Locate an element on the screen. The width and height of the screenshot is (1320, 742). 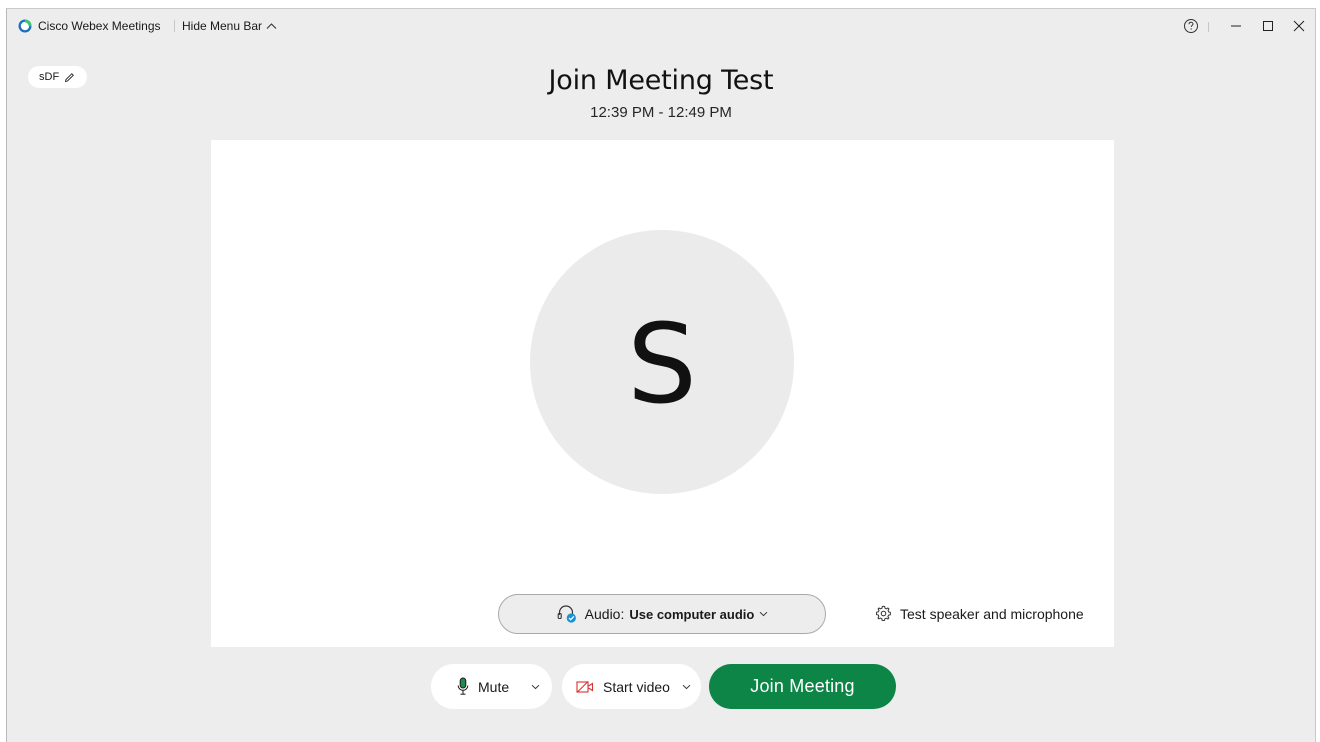
hide-menu-bar-label: Hide Menu Bar is located at coordinates (222, 26).